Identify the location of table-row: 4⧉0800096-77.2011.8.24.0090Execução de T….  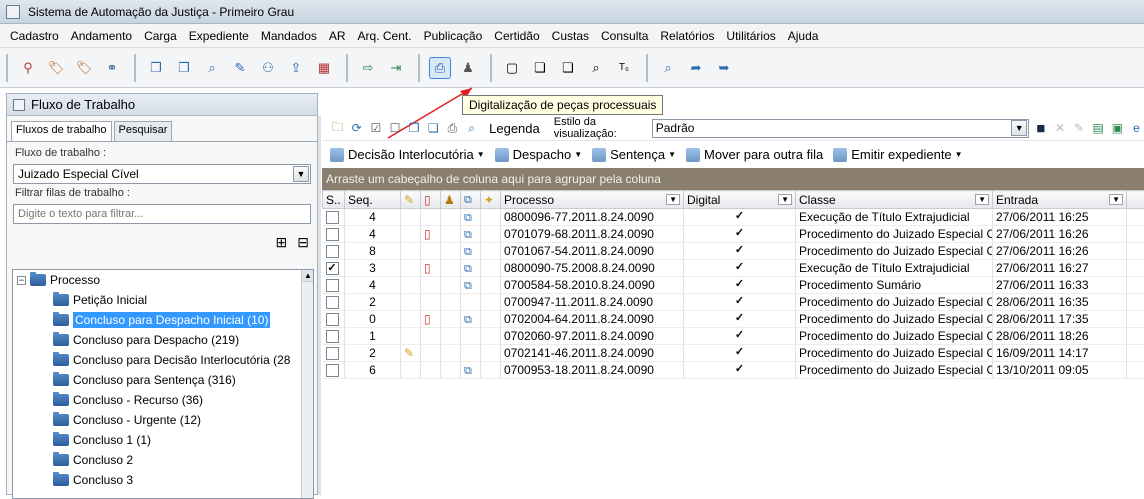
(733, 217).